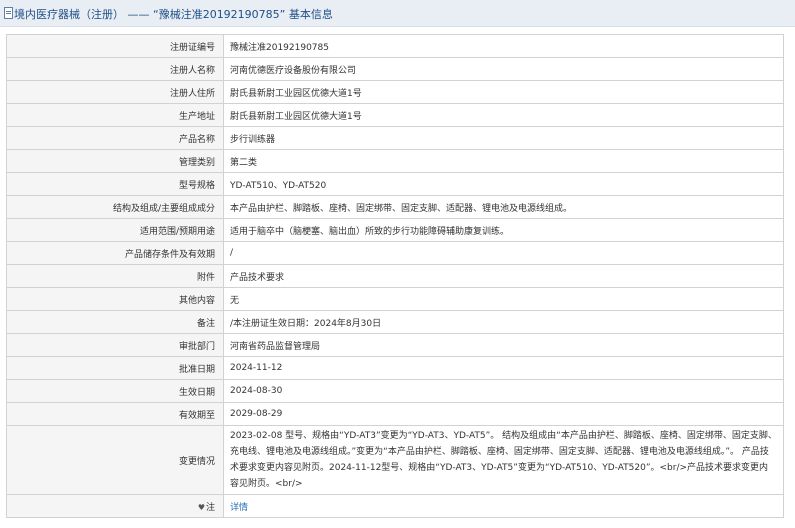 This screenshot has height=528, width=795. I want to click on table-row: 批准日期 2024-11-12, so click(395, 368).